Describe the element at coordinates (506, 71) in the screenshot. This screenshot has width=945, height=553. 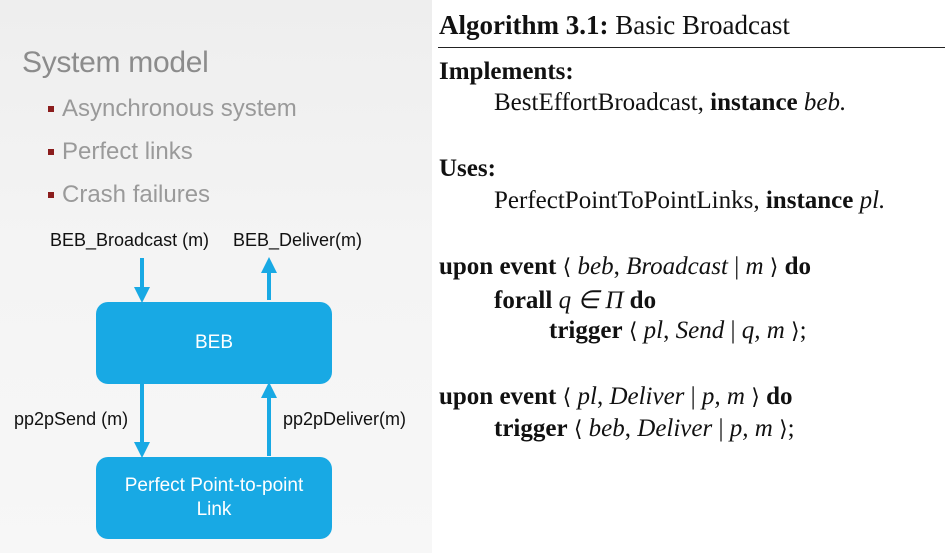
I see `implements-heading: Implements:` at that location.